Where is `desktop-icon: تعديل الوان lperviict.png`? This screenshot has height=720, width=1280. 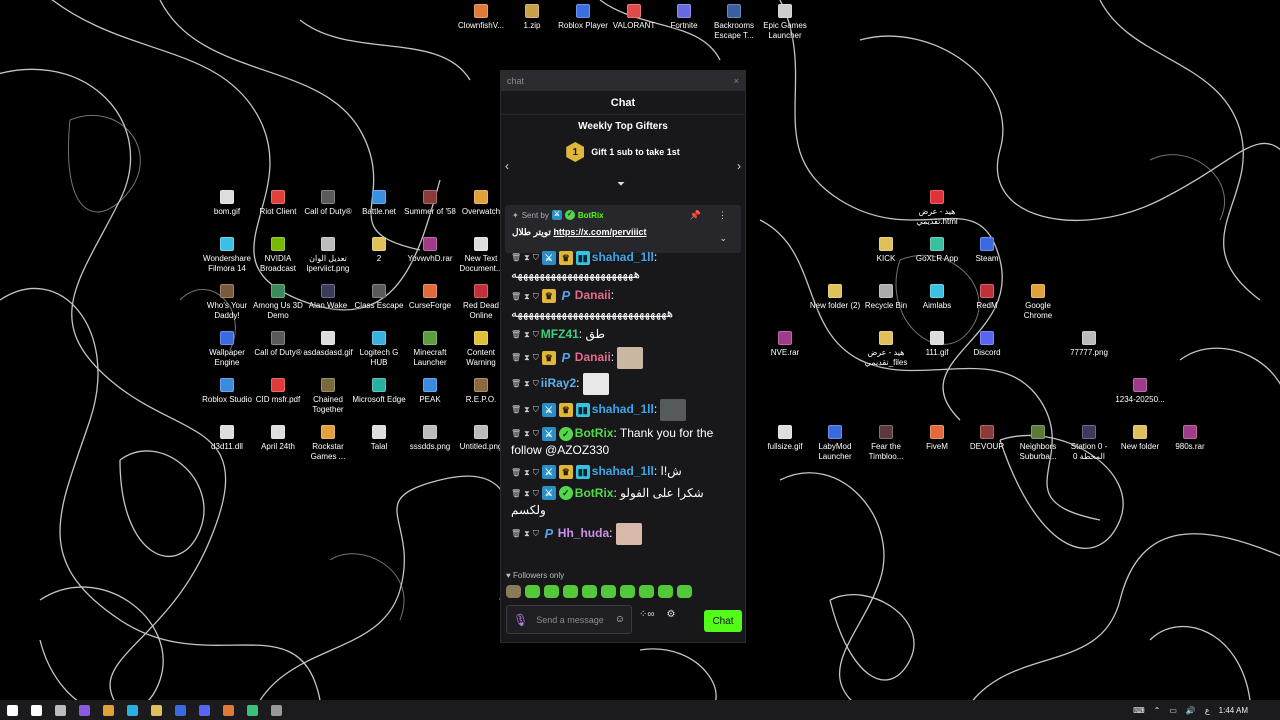
desktop-icon: تعديل الوان lperviict.png is located at coordinates (328, 255).